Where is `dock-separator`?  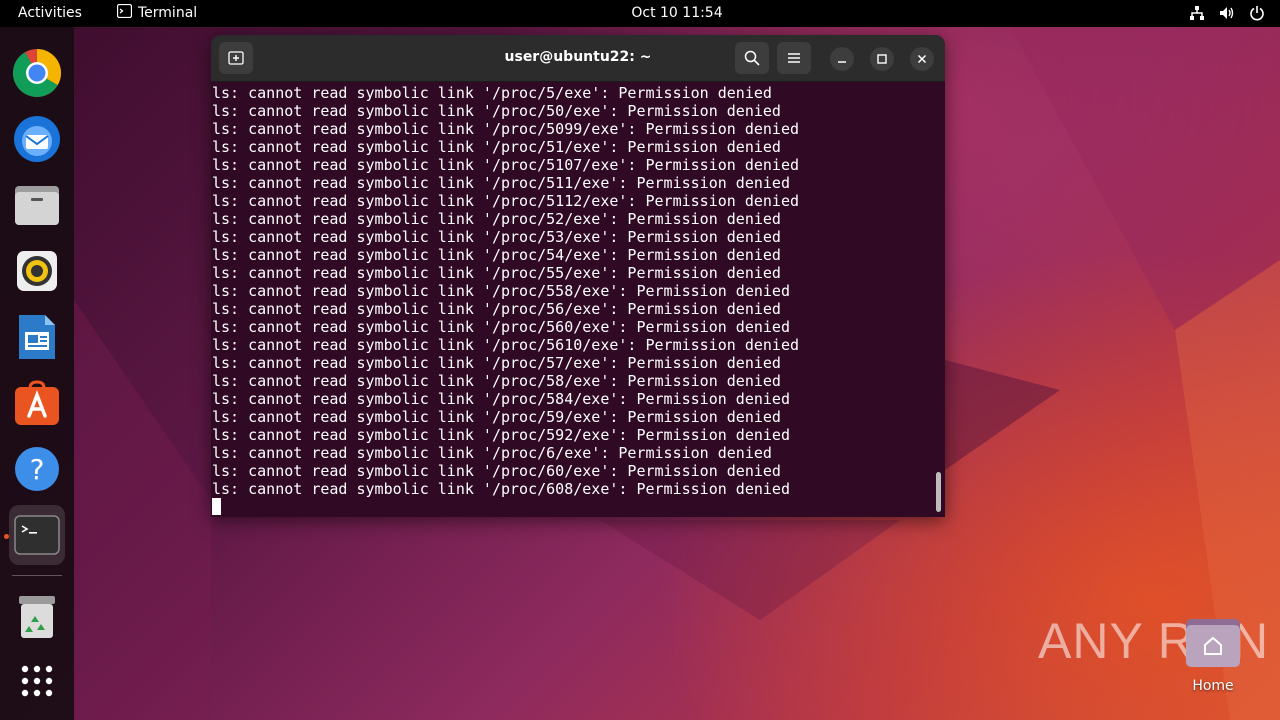
dock-separator is located at coordinates (37, 575).